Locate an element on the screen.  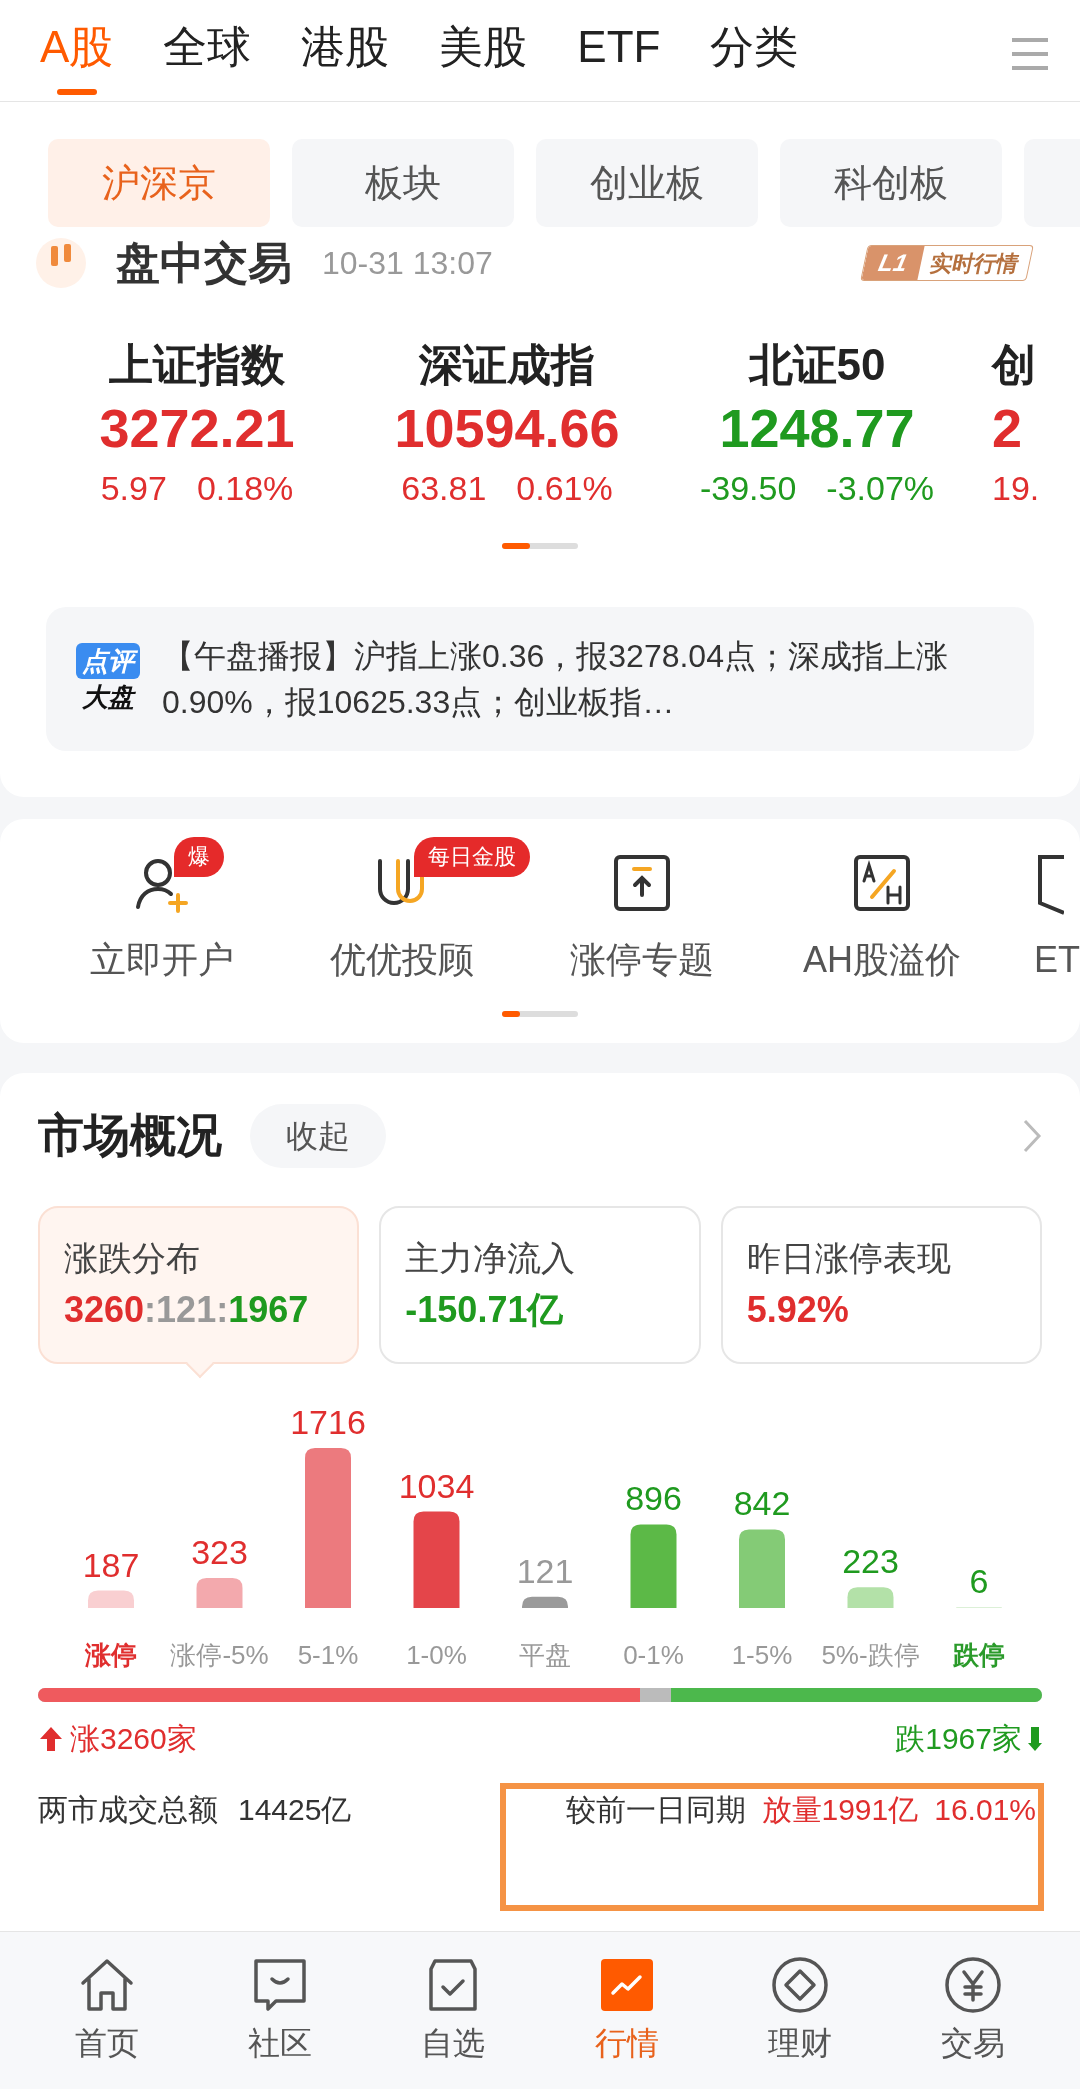
index-name: 上证指数 is located at coordinates (197, 365).